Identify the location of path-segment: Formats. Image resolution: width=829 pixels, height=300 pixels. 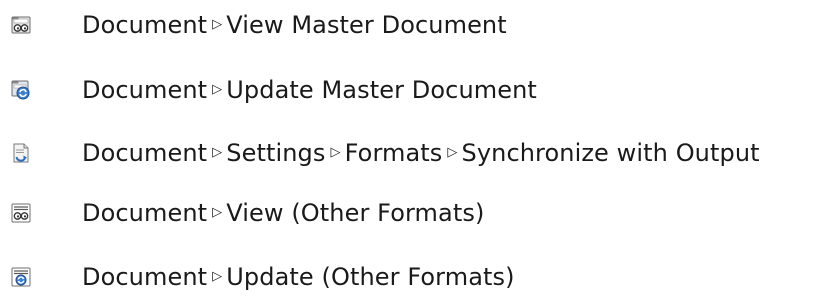
(393, 153).